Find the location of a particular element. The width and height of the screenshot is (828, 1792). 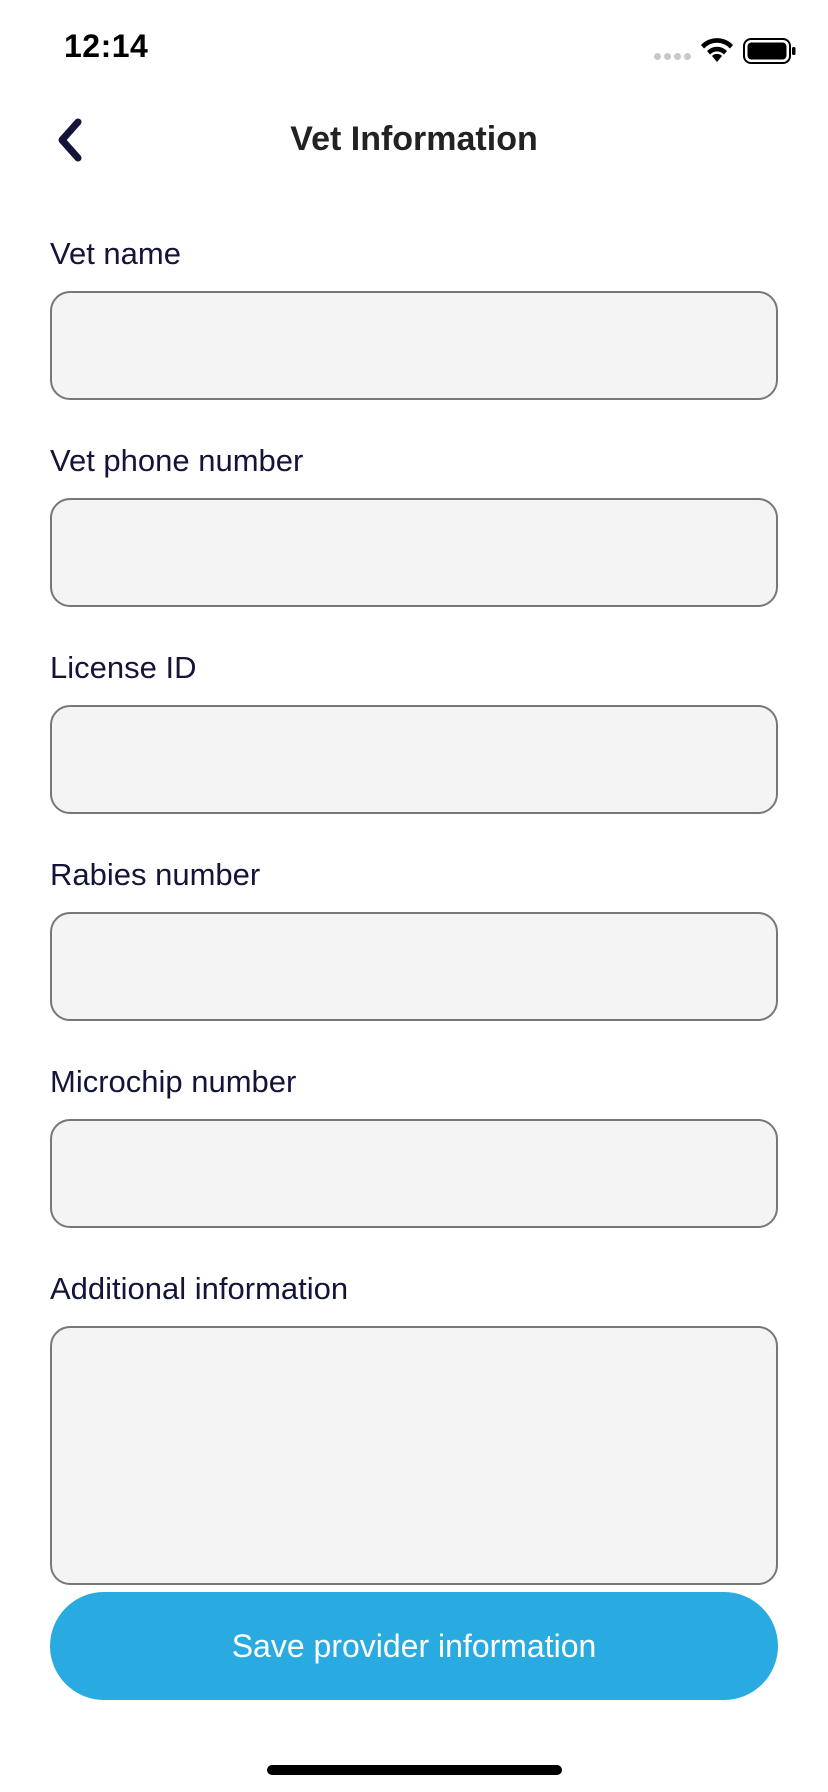

vet-name-input is located at coordinates (414, 345).